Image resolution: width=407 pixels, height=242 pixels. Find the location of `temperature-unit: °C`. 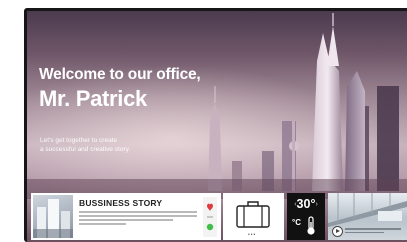

temperature-unit: °C is located at coordinates (296, 222).